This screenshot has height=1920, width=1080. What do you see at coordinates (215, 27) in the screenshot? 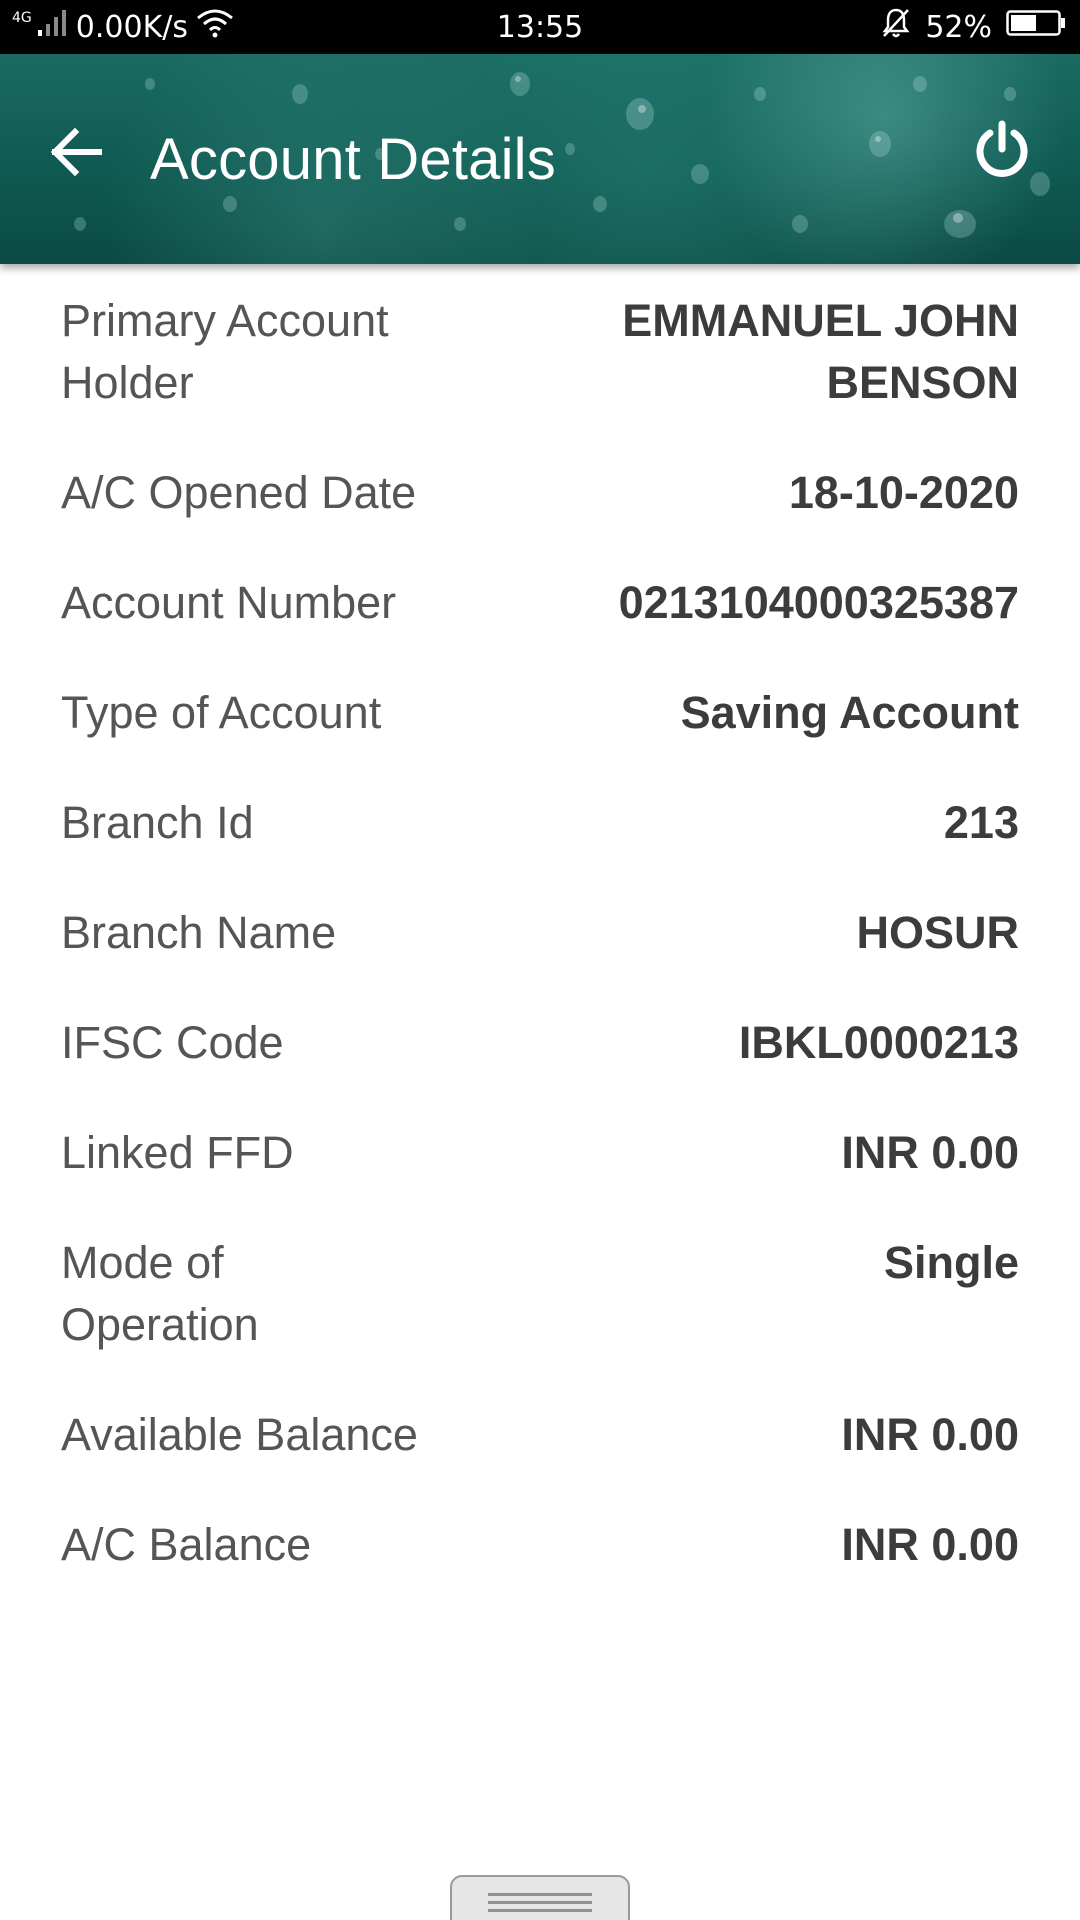
I see `wifi-icon` at bounding box center [215, 27].